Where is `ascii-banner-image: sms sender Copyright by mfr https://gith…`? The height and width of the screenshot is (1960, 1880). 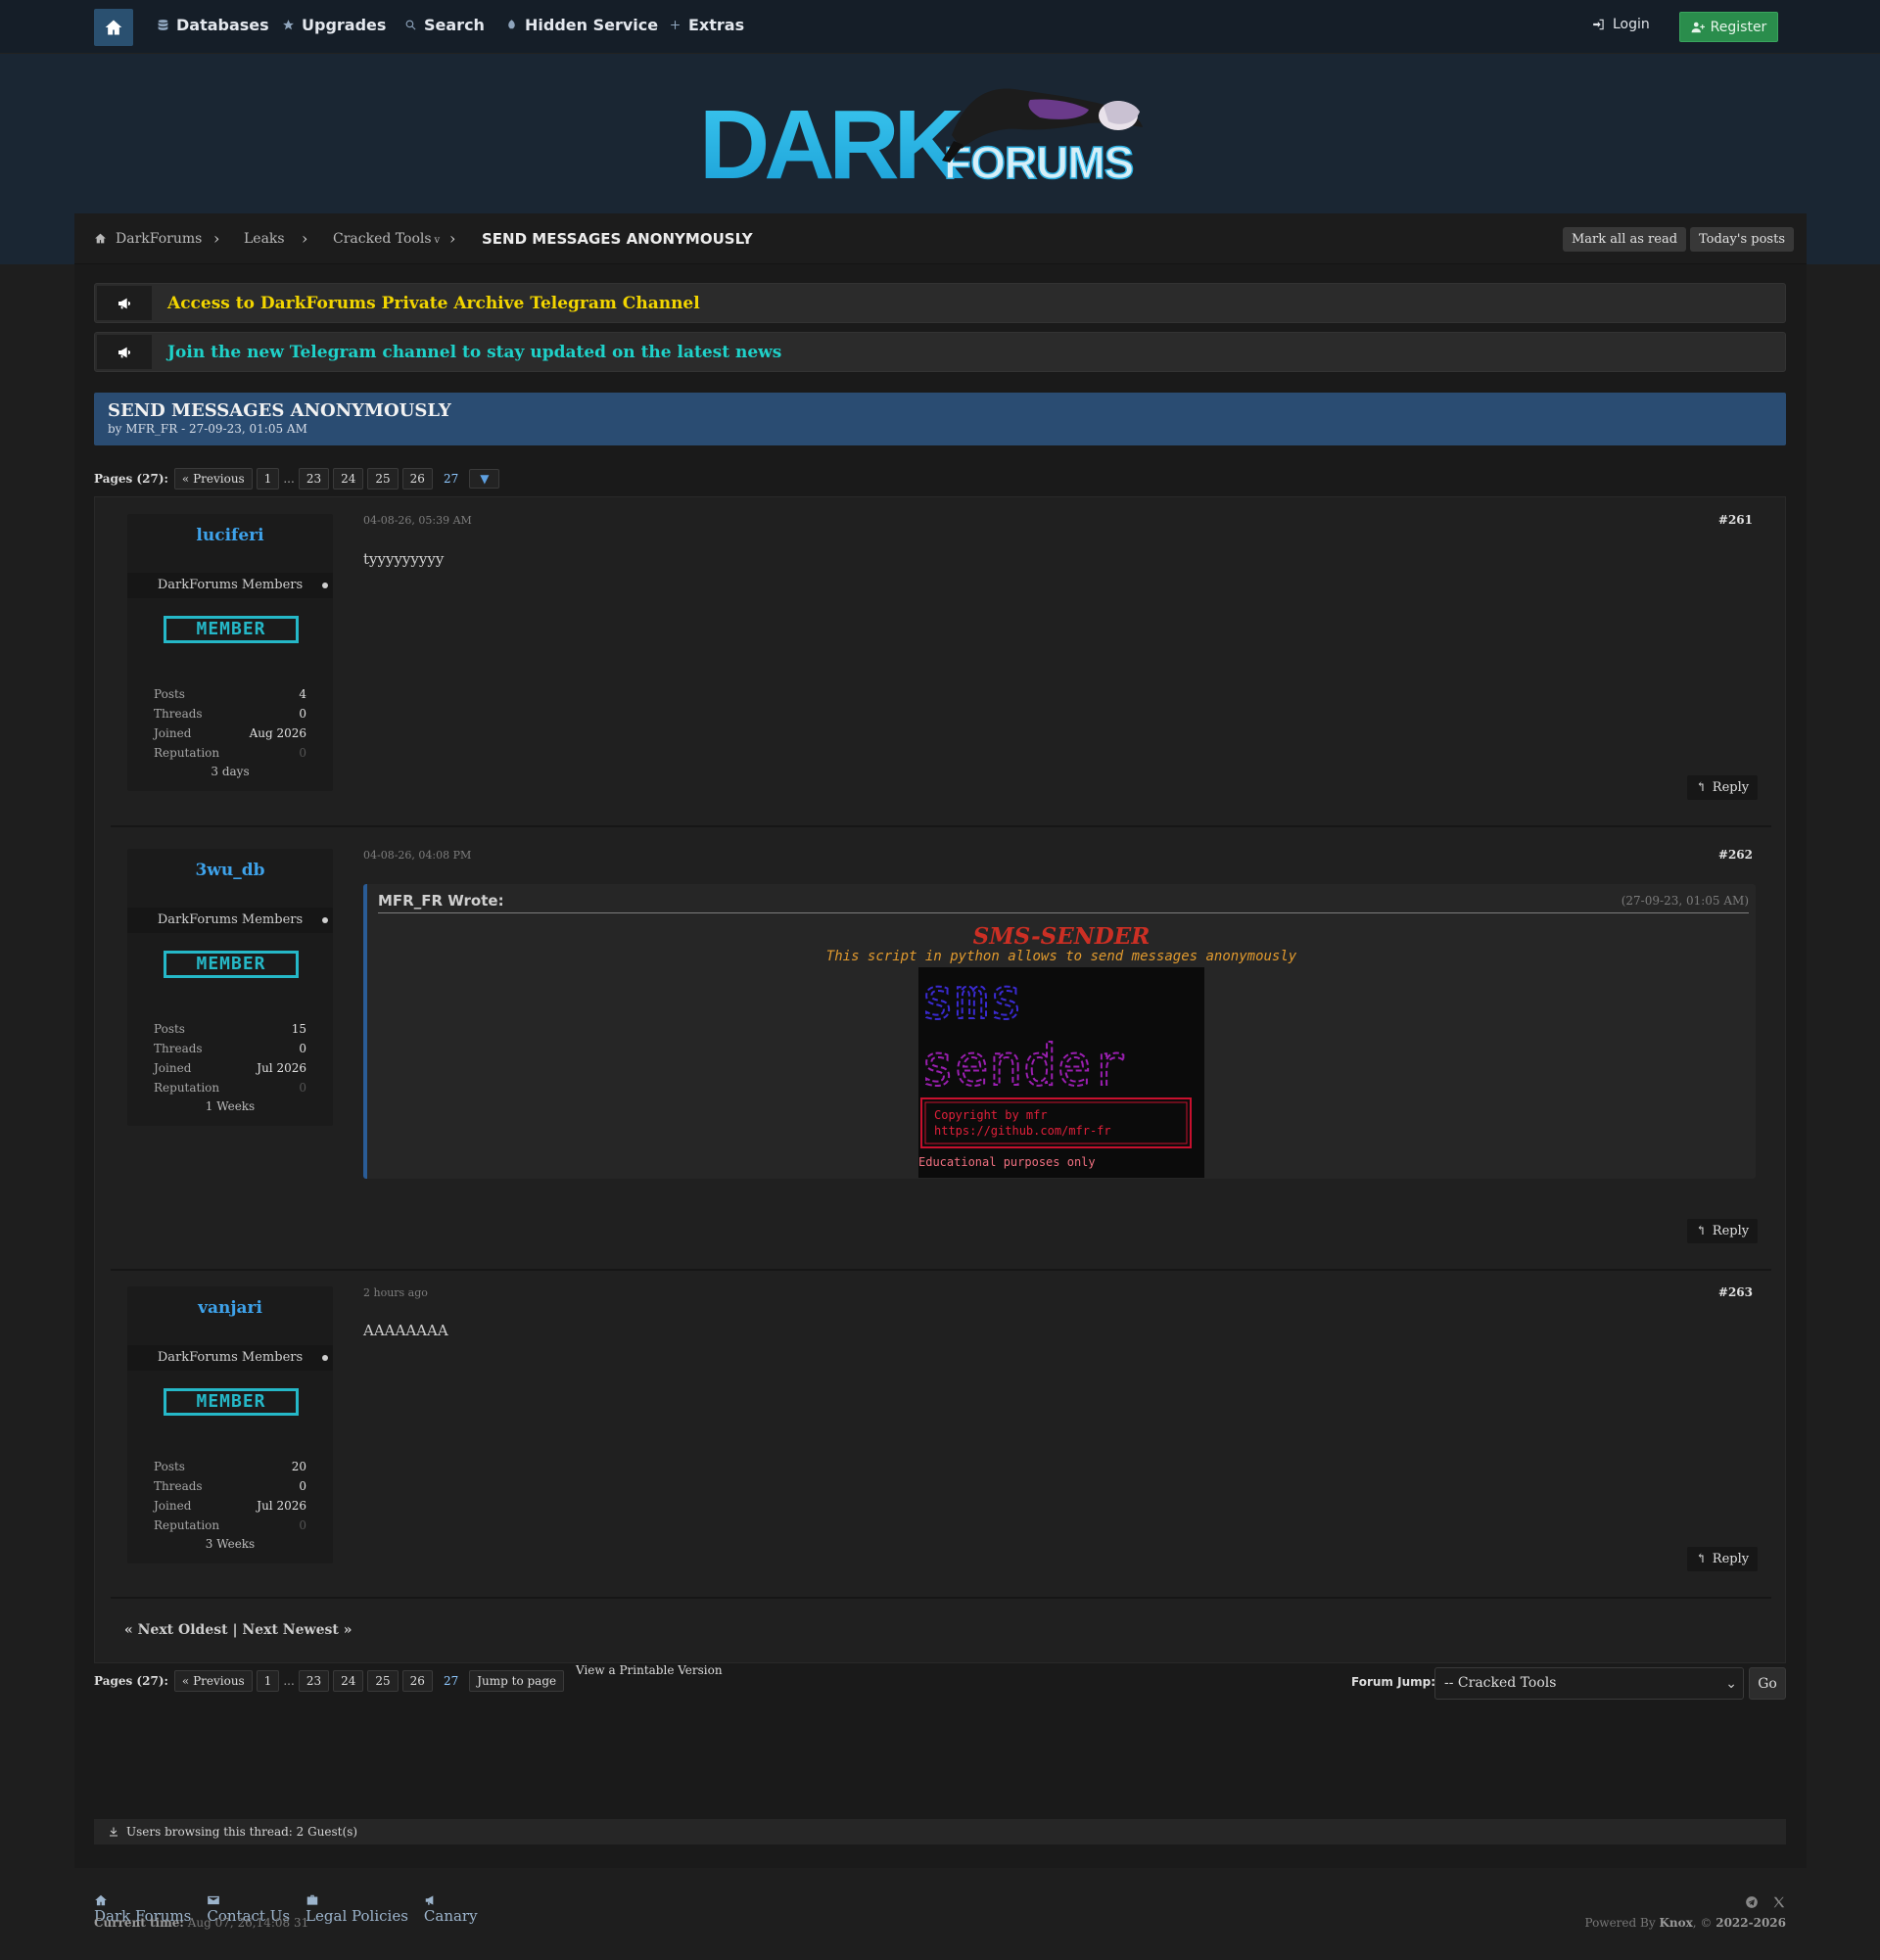 ascii-banner-image: sms sender Copyright by mfr https://gith… is located at coordinates (1055, 1066).